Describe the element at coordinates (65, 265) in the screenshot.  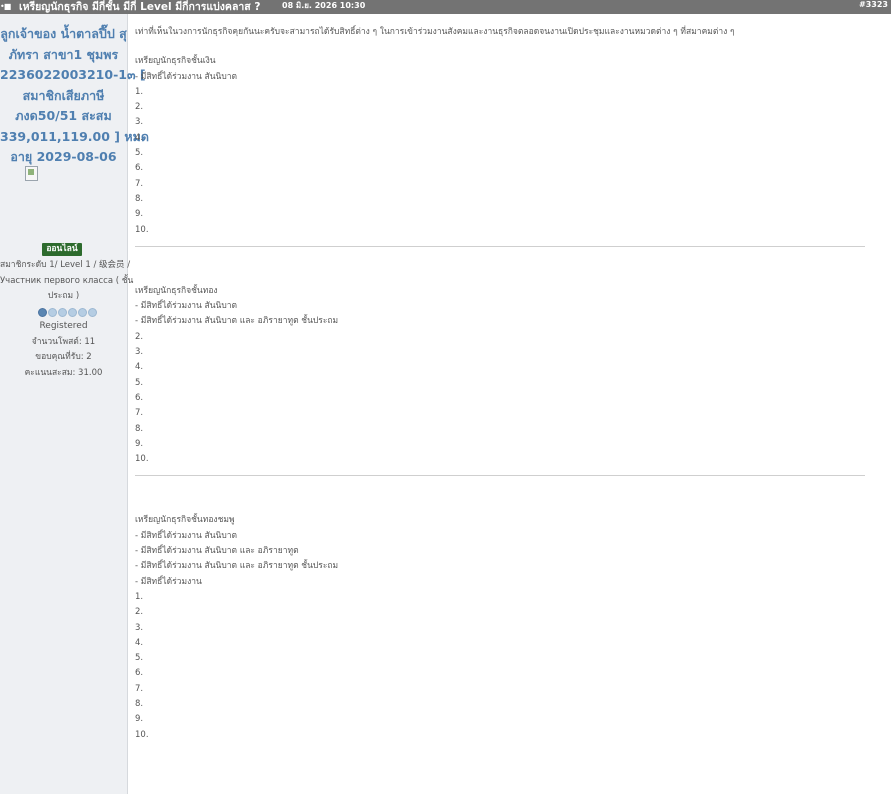
I see `rank-line: สมาชิกระดับ 1/ Level 1 / 级会员 /` at that location.